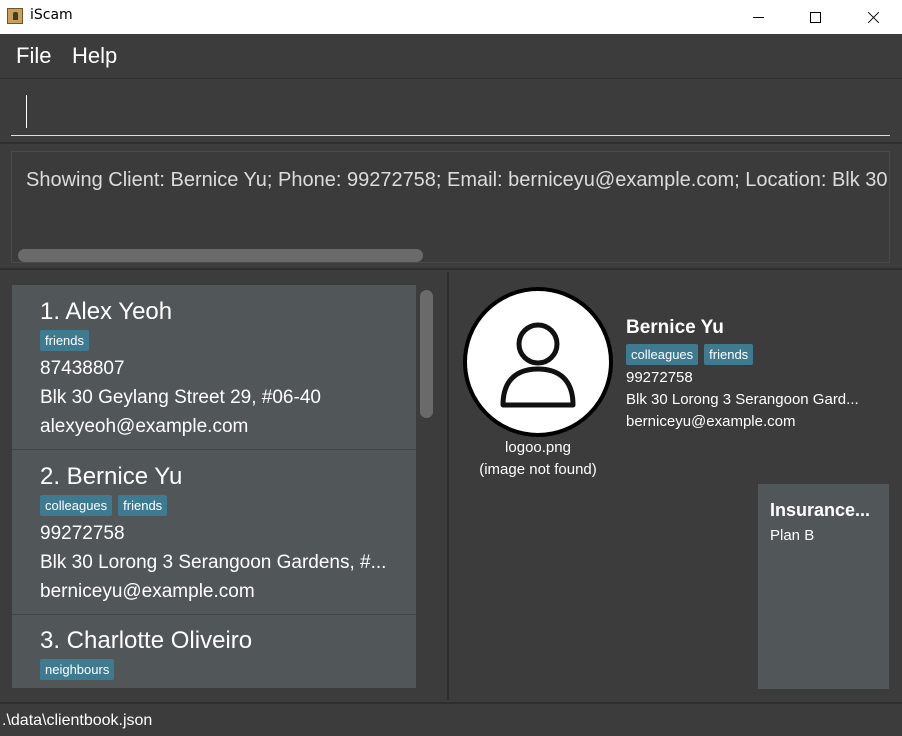 This screenshot has height=736, width=902. What do you see at coordinates (77, 669) in the screenshot?
I see `tag: neighbours` at bounding box center [77, 669].